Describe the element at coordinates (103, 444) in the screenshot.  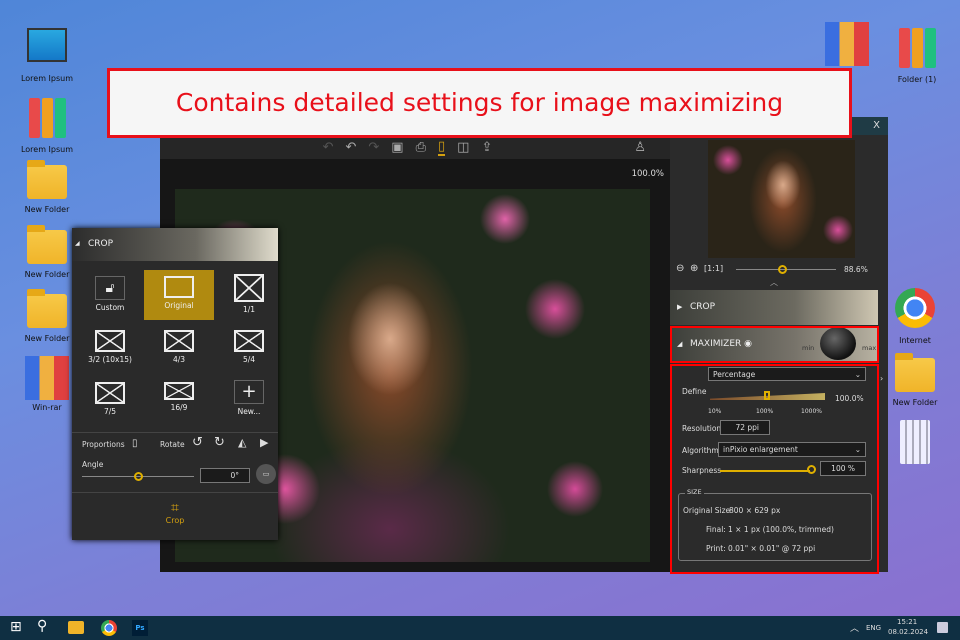
I see `proportions-label: Proportions` at that location.